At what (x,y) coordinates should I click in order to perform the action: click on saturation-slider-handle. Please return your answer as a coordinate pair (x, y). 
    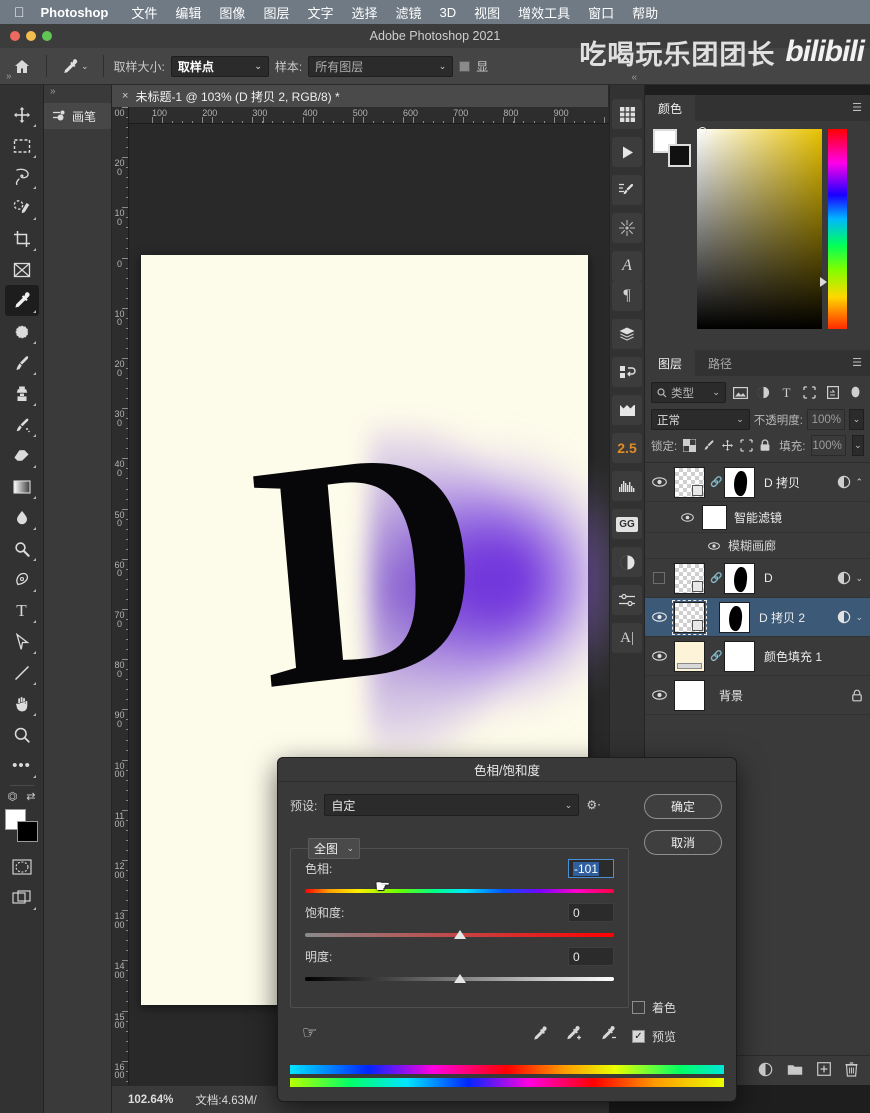
    Looking at the image, I should click on (459, 934).